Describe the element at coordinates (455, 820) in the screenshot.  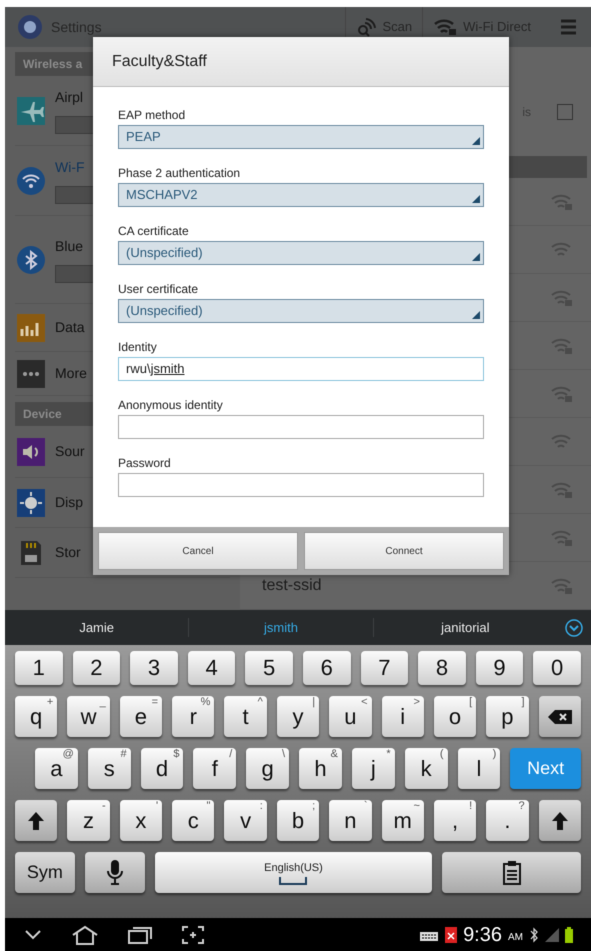
I see `key: , !` at that location.